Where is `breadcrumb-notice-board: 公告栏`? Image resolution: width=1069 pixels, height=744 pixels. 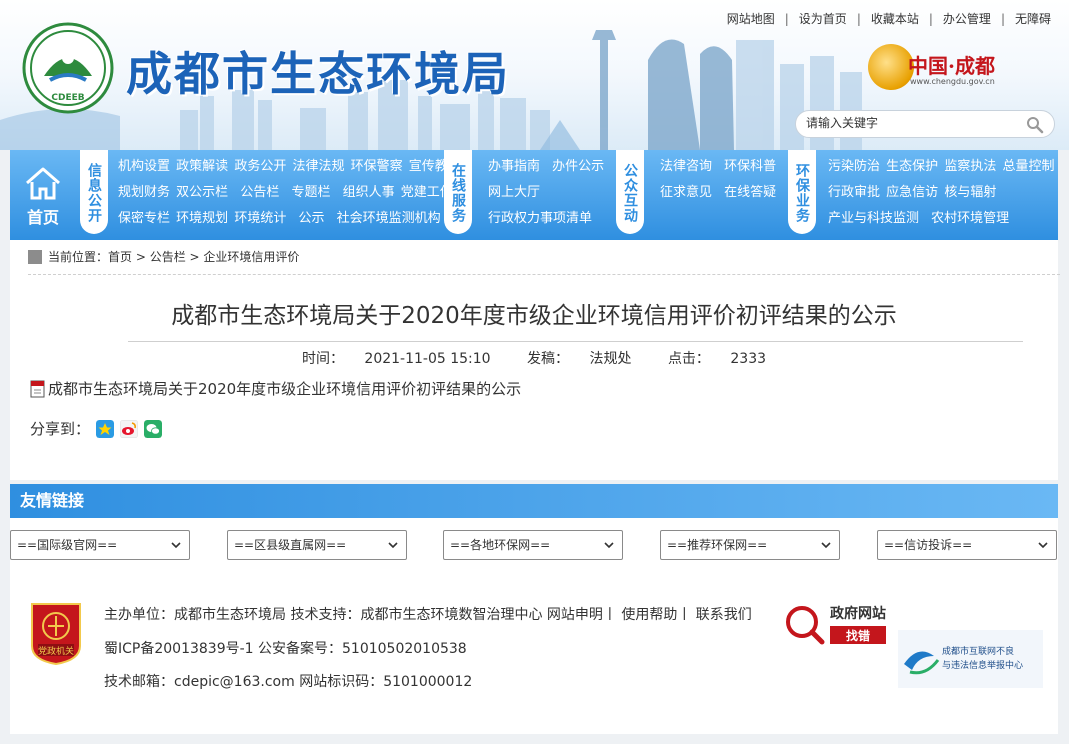
breadcrumb-notice-board: 公告栏 is located at coordinates (168, 257).